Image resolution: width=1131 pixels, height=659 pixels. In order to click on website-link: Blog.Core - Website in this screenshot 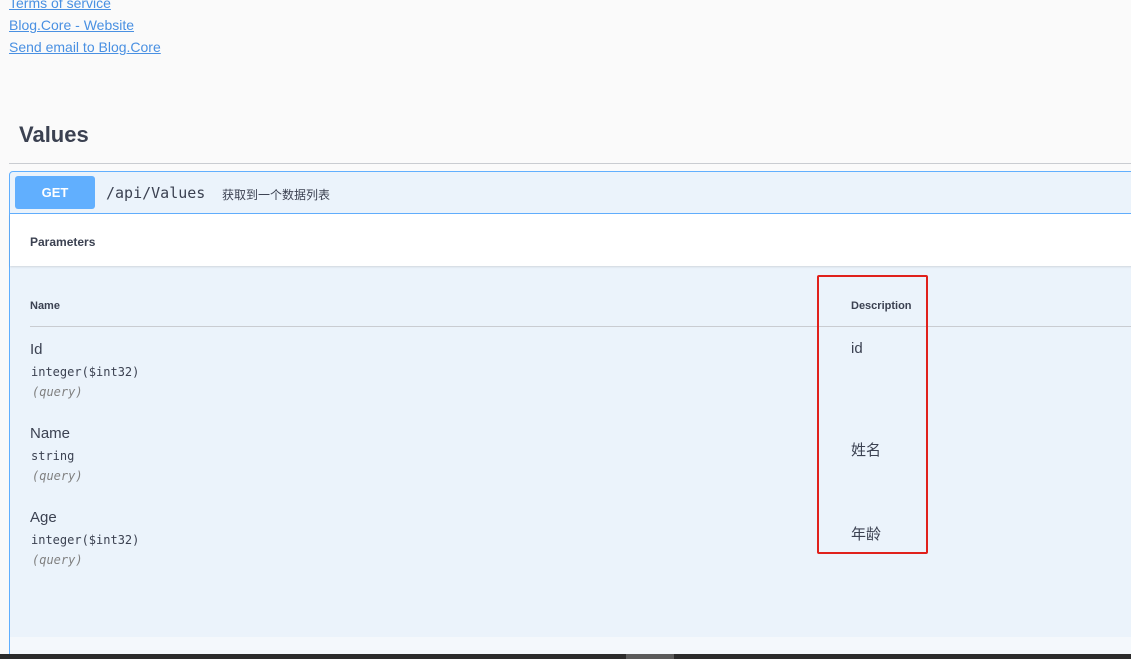, I will do `click(85, 25)`.